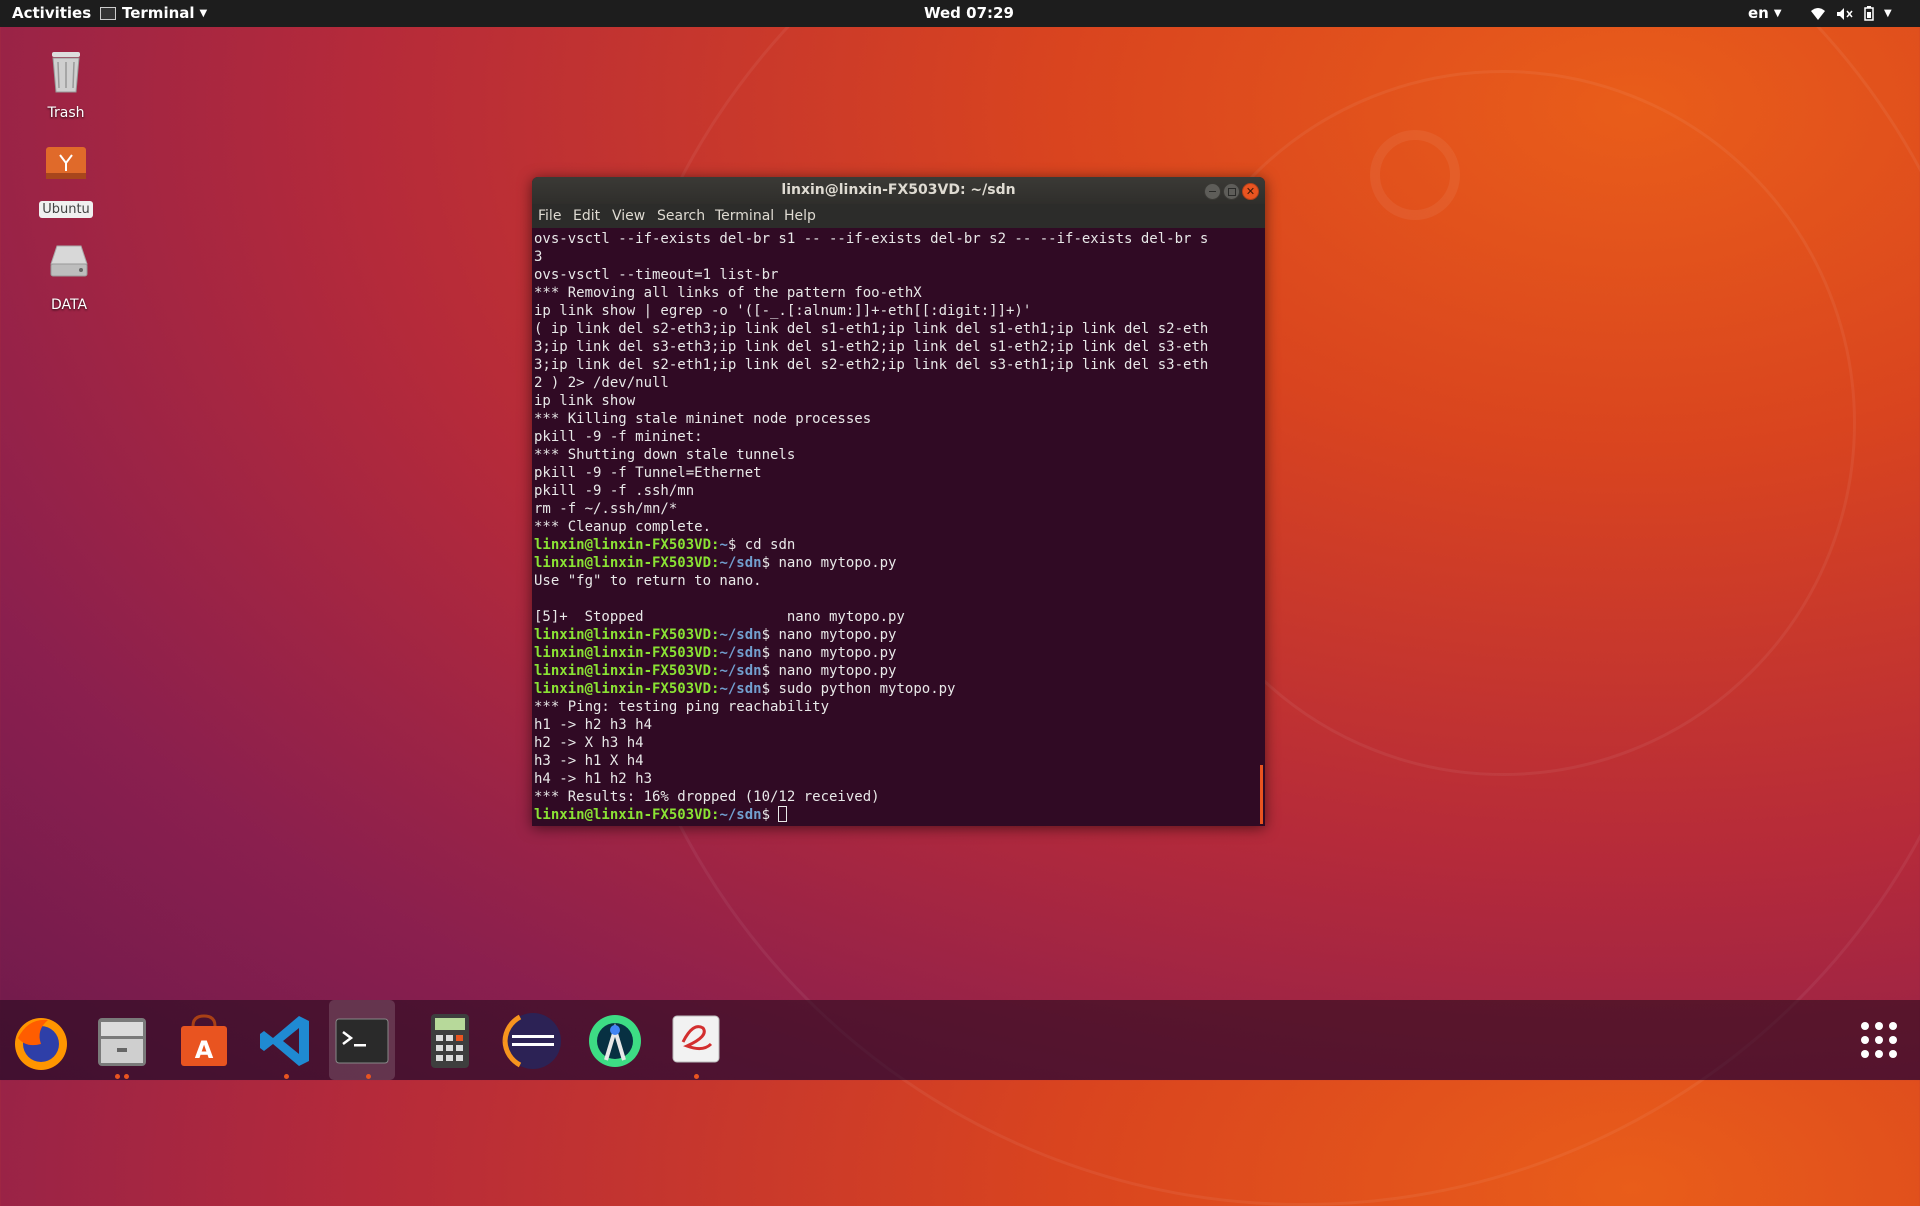 The height and width of the screenshot is (1206, 1920). I want to click on output-text: h2 -> X h3 h4, so click(589, 743).